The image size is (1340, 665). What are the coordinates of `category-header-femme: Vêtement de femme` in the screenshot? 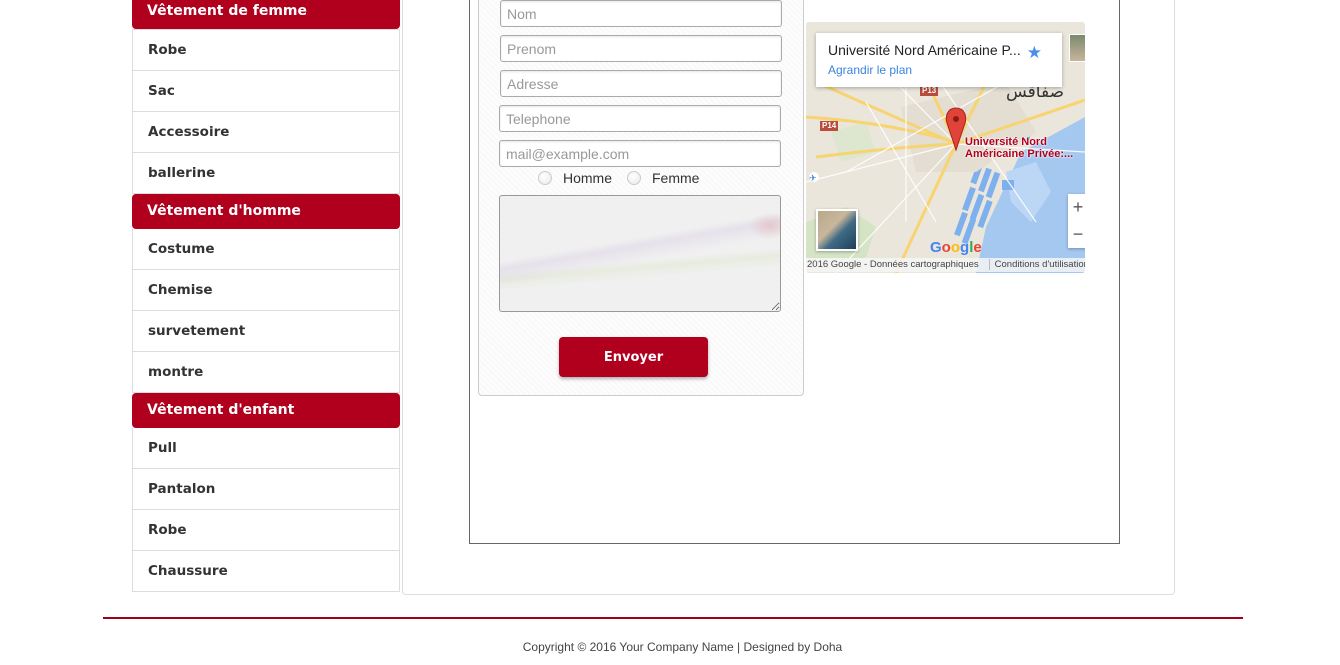 It's located at (266, 14).